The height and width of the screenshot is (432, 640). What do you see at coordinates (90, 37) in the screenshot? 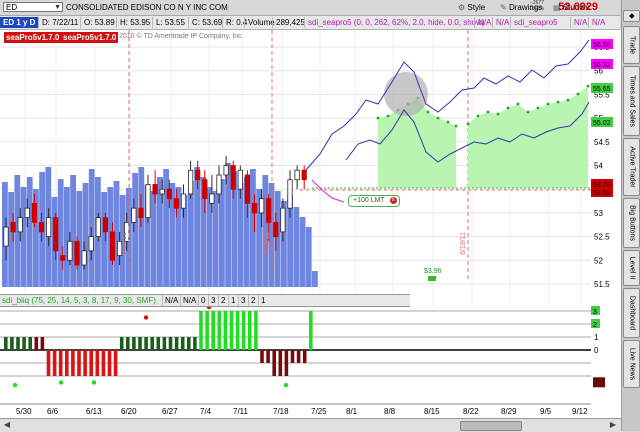
I see `study-stamp-right: seaPro5v1.7.0` at bounding box center [90, 37].